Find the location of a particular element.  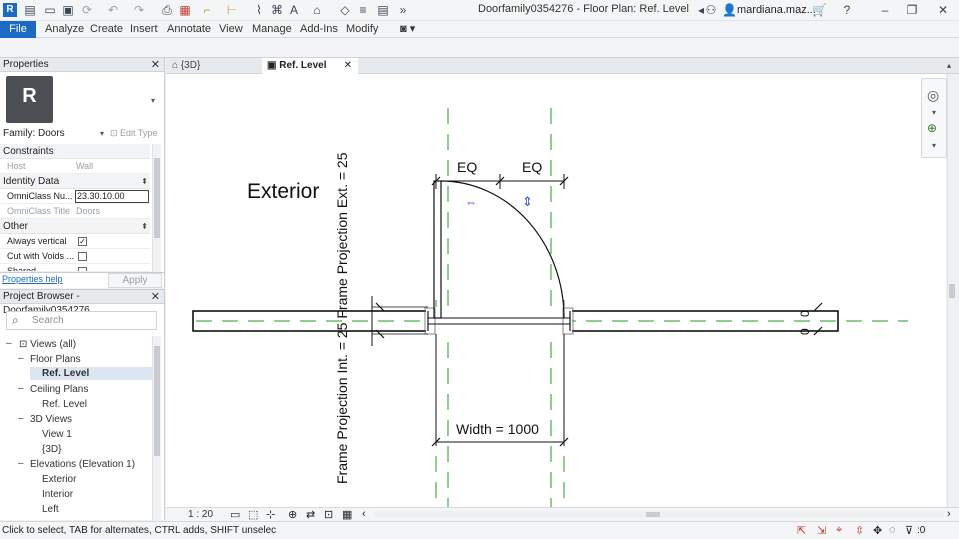

help-icon: ? is located at coordinates (847, 10).